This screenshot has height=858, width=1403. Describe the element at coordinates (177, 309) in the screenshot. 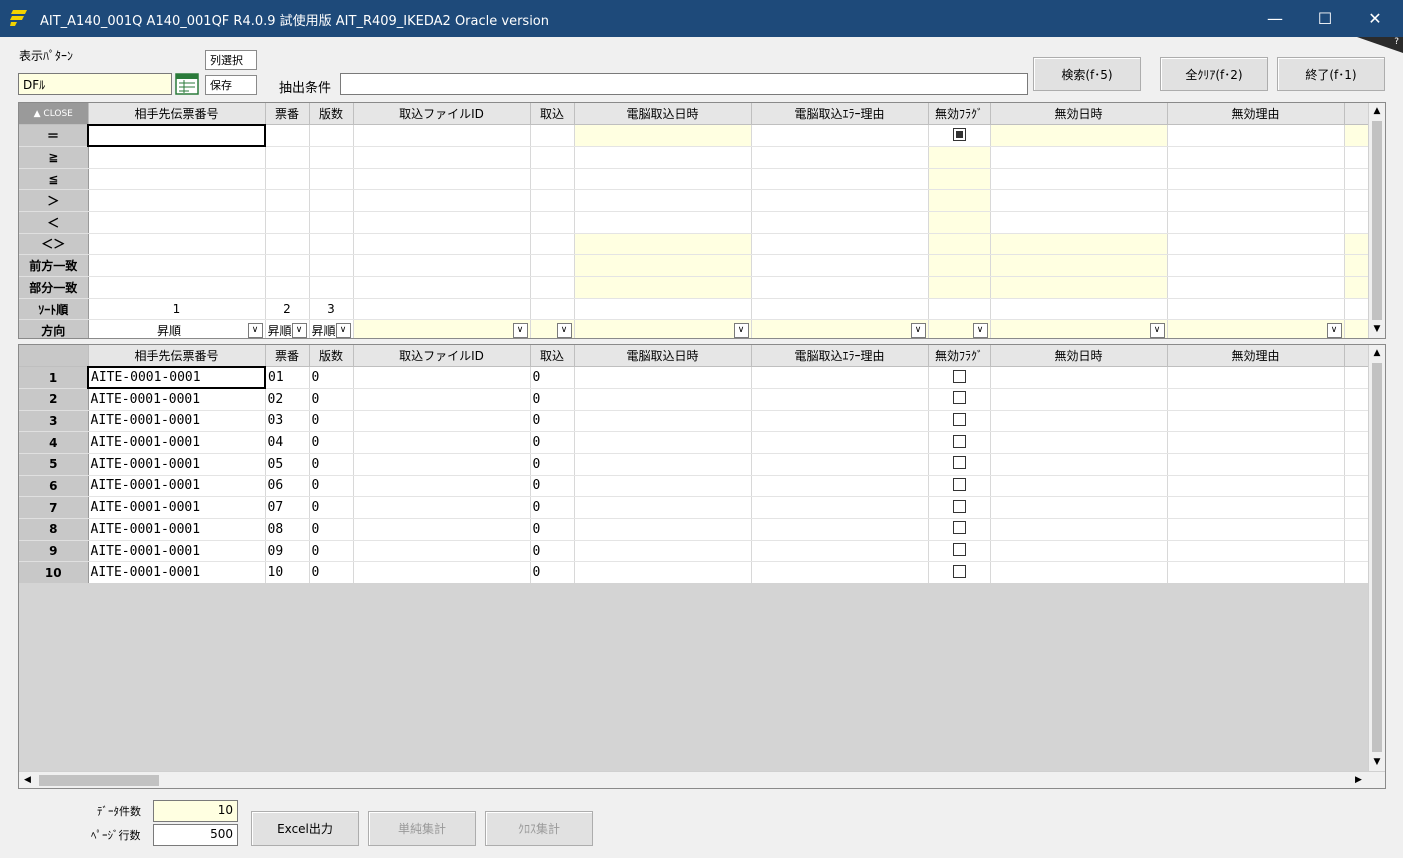

I see `sort-order-slip: 1` at that location.